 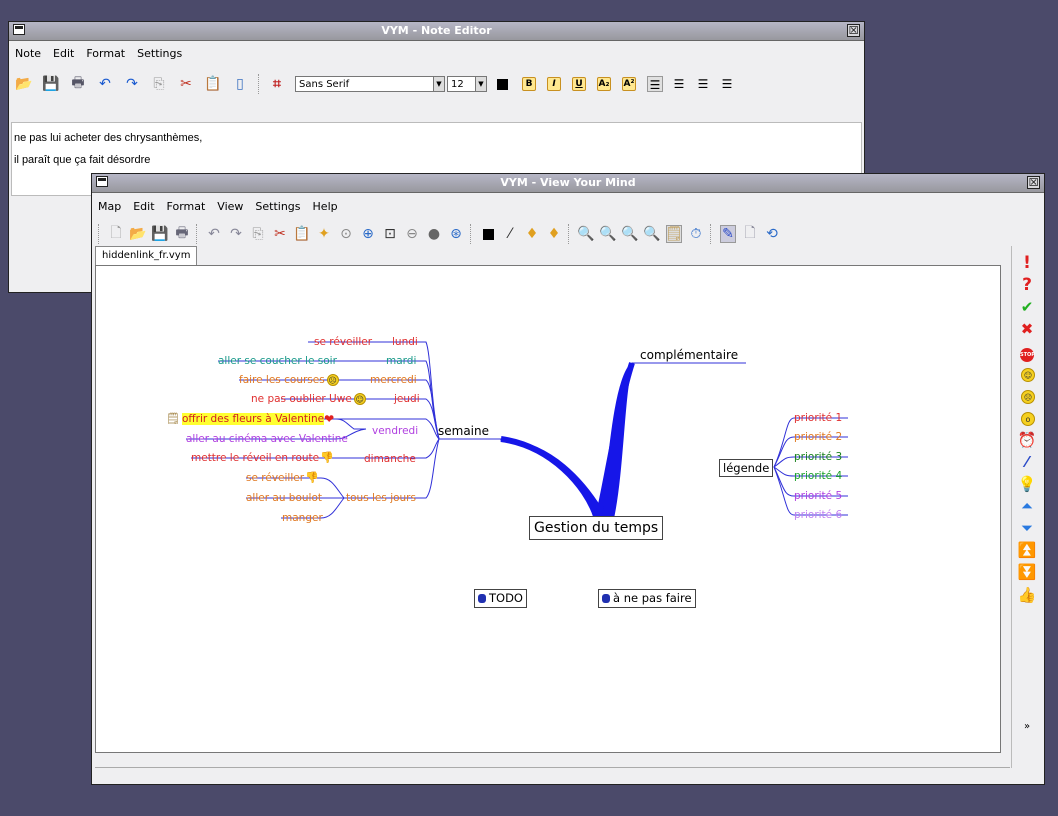 I want to click on sort-icon: ⊡, so click(x=390, y=234).